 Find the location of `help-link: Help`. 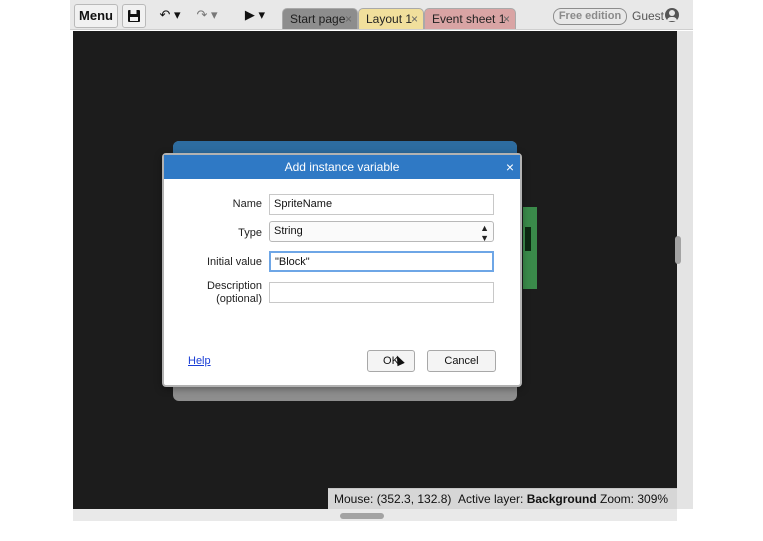

help-link: Help is located at coordinates (199, 361).